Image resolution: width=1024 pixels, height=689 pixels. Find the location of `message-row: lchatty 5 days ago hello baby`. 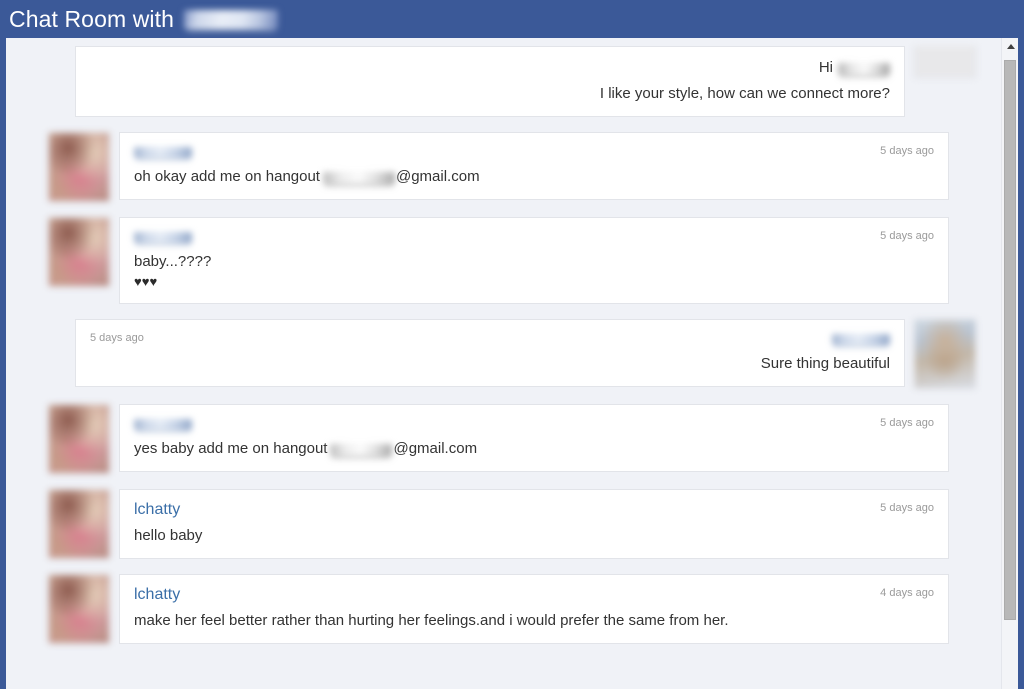

message-row: lchatty 5 days ago hello baby is located at coordinates (512, 524).